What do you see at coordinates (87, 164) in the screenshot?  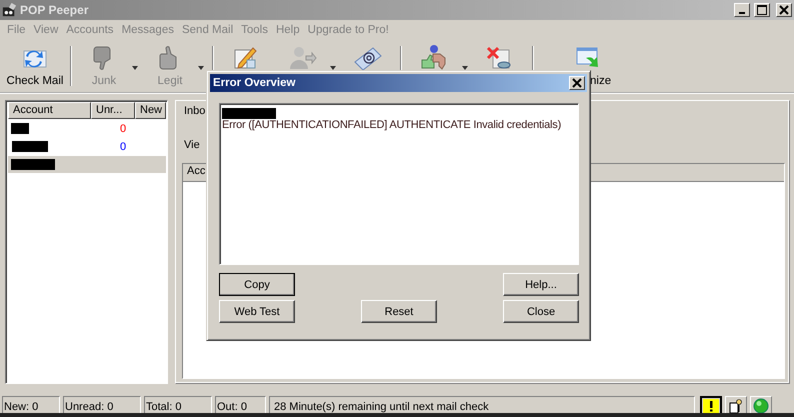 I see `selected-row` at bounding box center [87, 164].